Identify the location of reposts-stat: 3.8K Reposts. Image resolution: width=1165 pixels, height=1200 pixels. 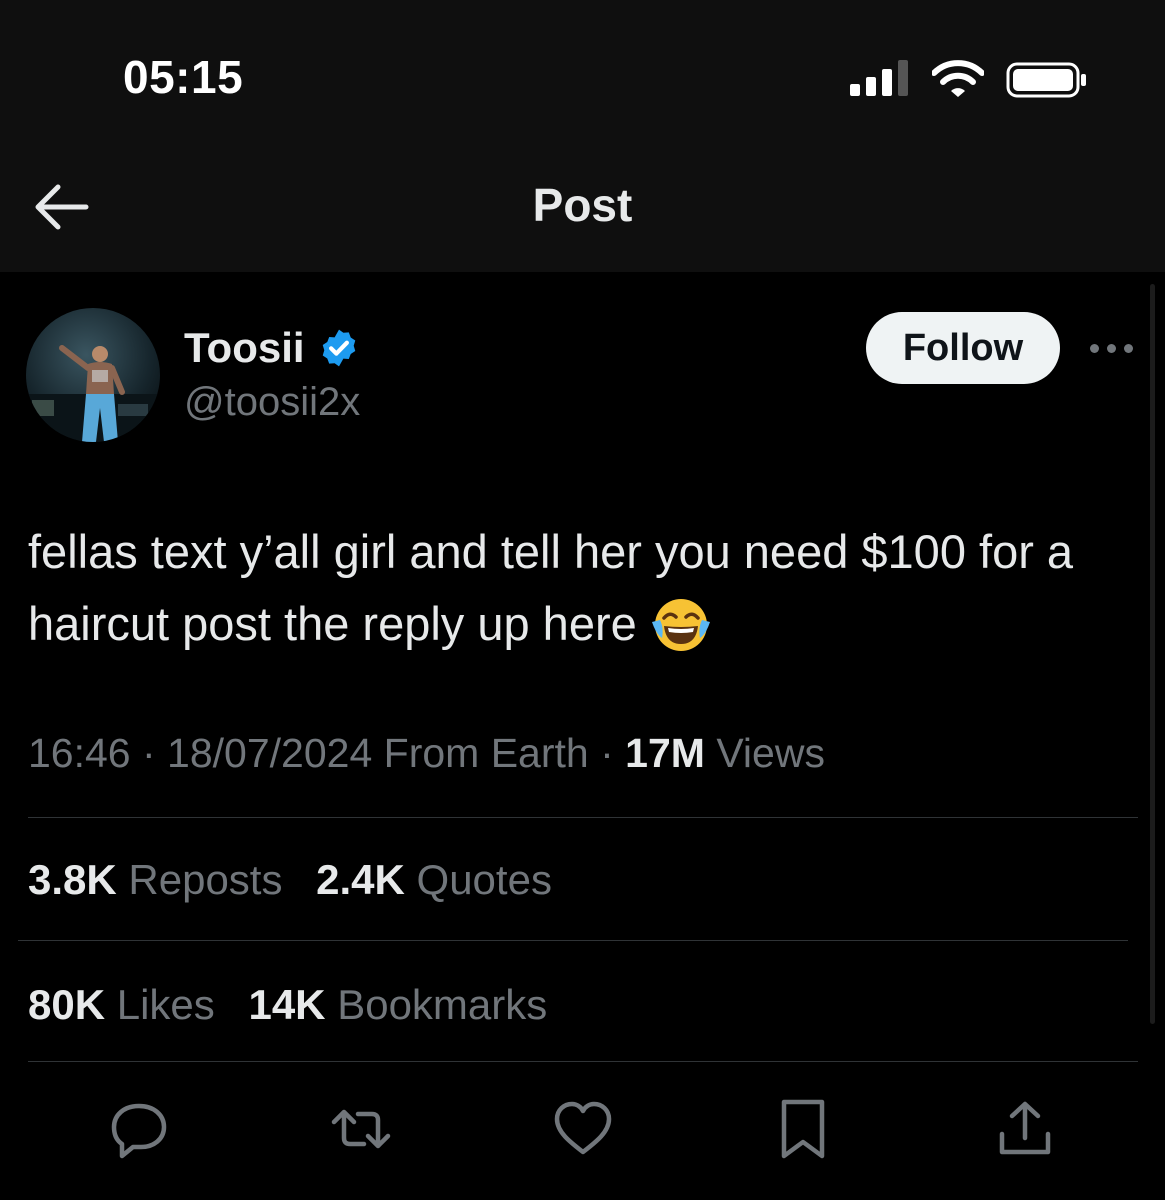
(155, 879).